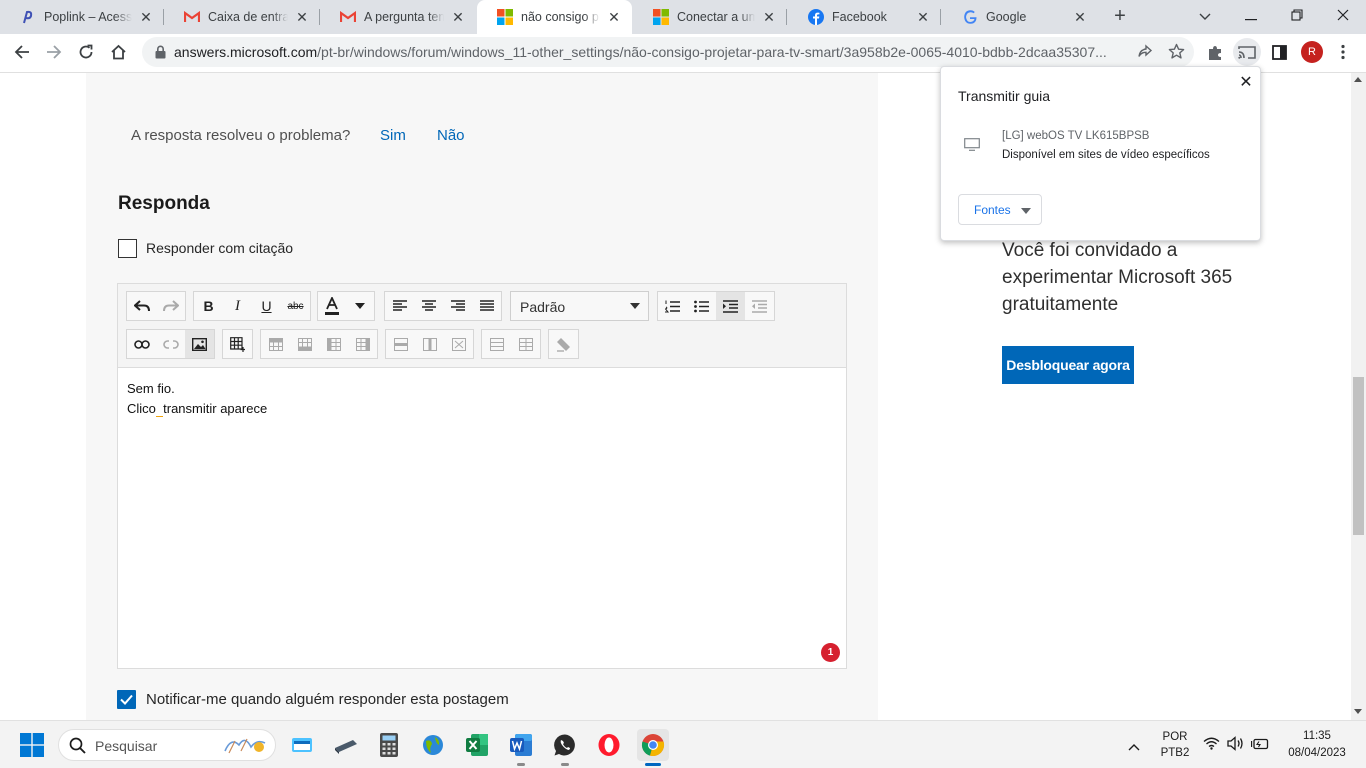 This screenshot has width=1366, height=768. Describe the element at coordinates (1317, 736) in the screenshot. I see `clock-time: 11:35` at that location.